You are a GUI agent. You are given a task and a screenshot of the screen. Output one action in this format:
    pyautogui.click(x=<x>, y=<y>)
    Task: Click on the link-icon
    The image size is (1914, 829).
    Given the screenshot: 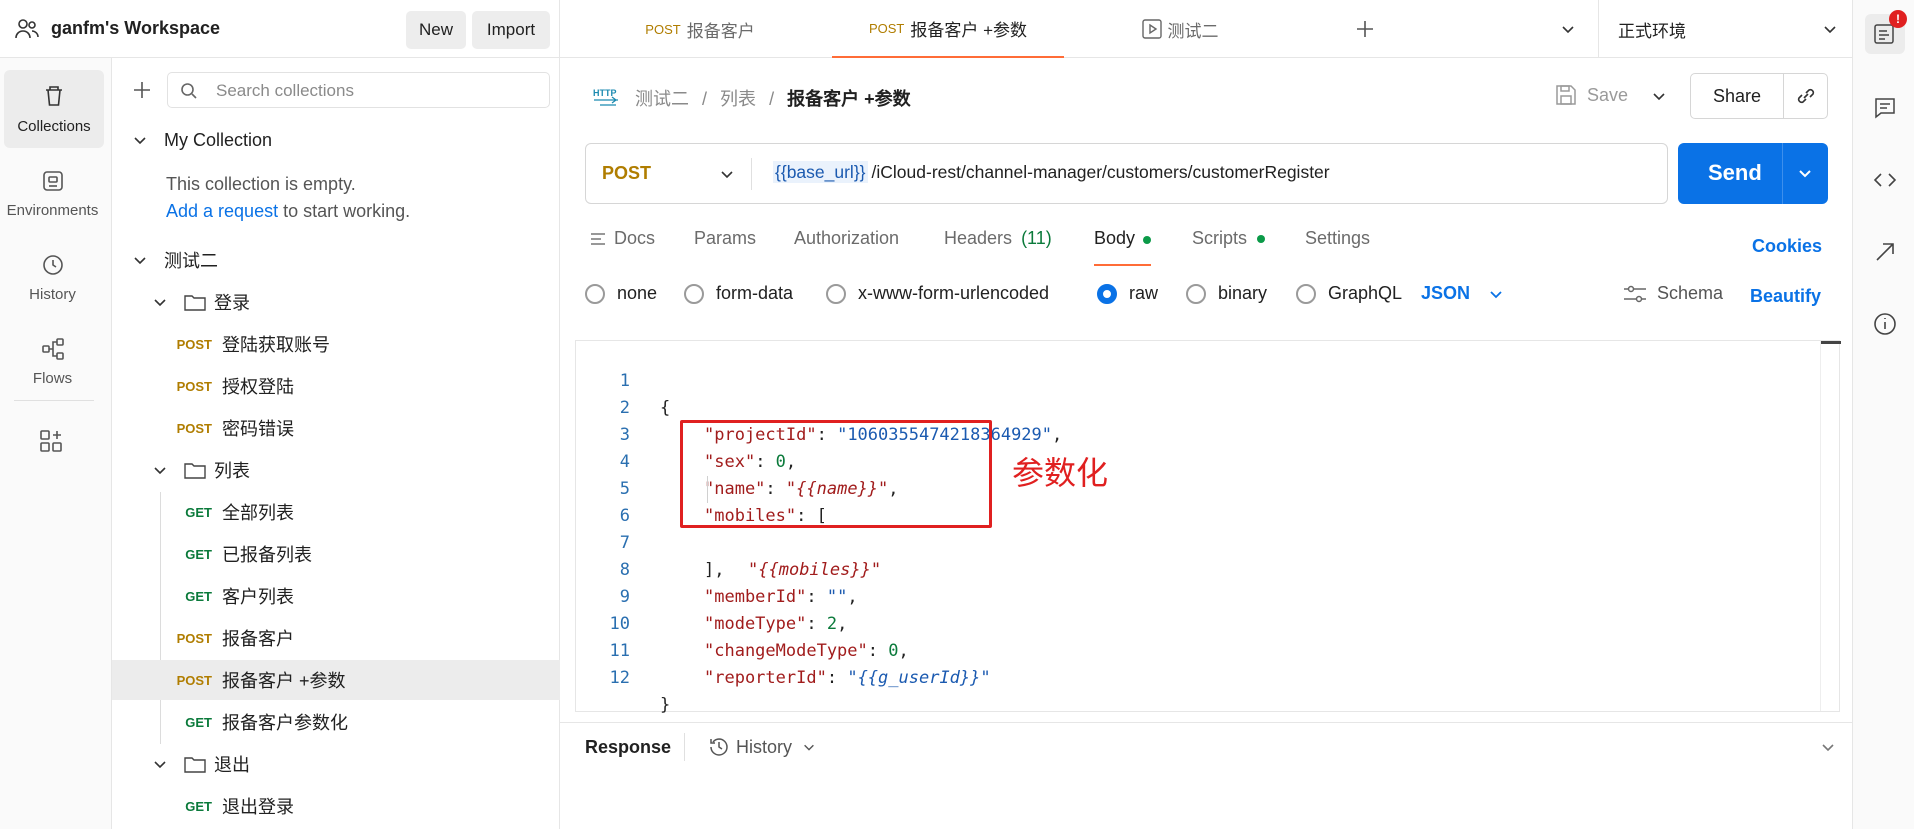 What is the action you would take?
    pyautogui.click(x=1806, y=96)
    